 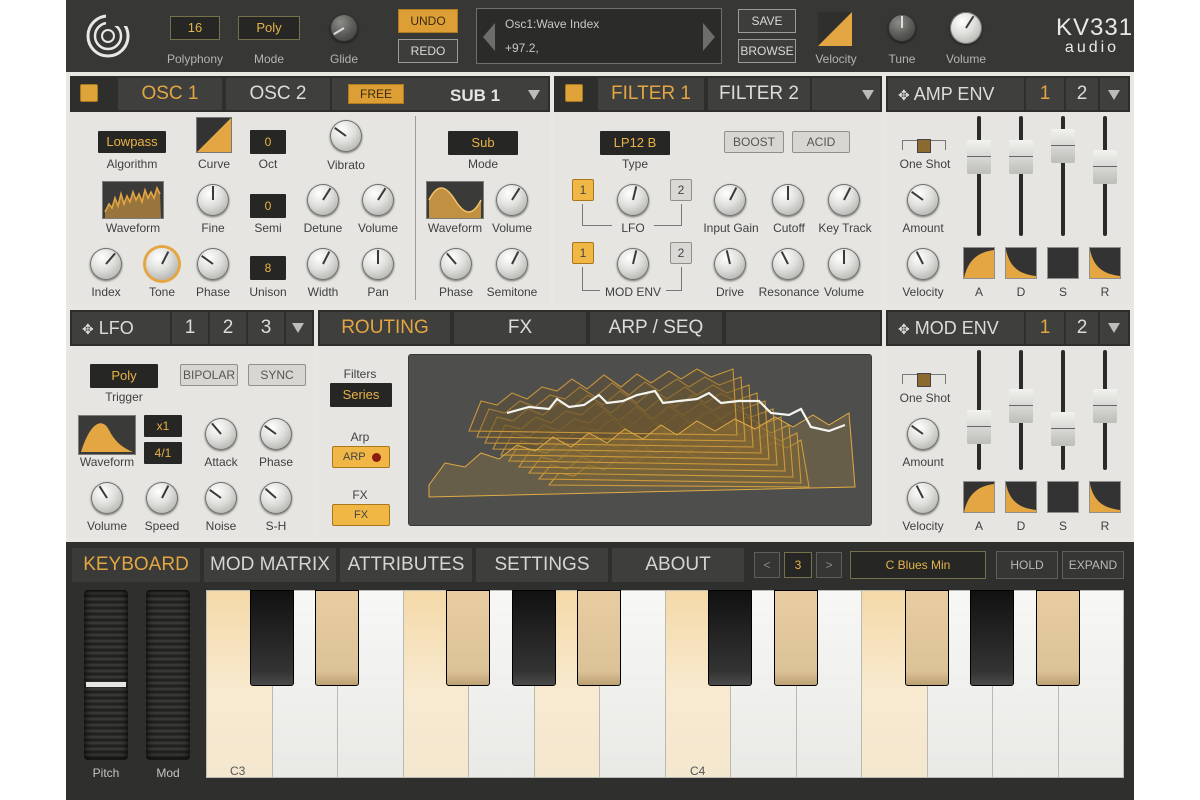 I want to click on mod-release-curve-icon, so click(x=1105, y=497).